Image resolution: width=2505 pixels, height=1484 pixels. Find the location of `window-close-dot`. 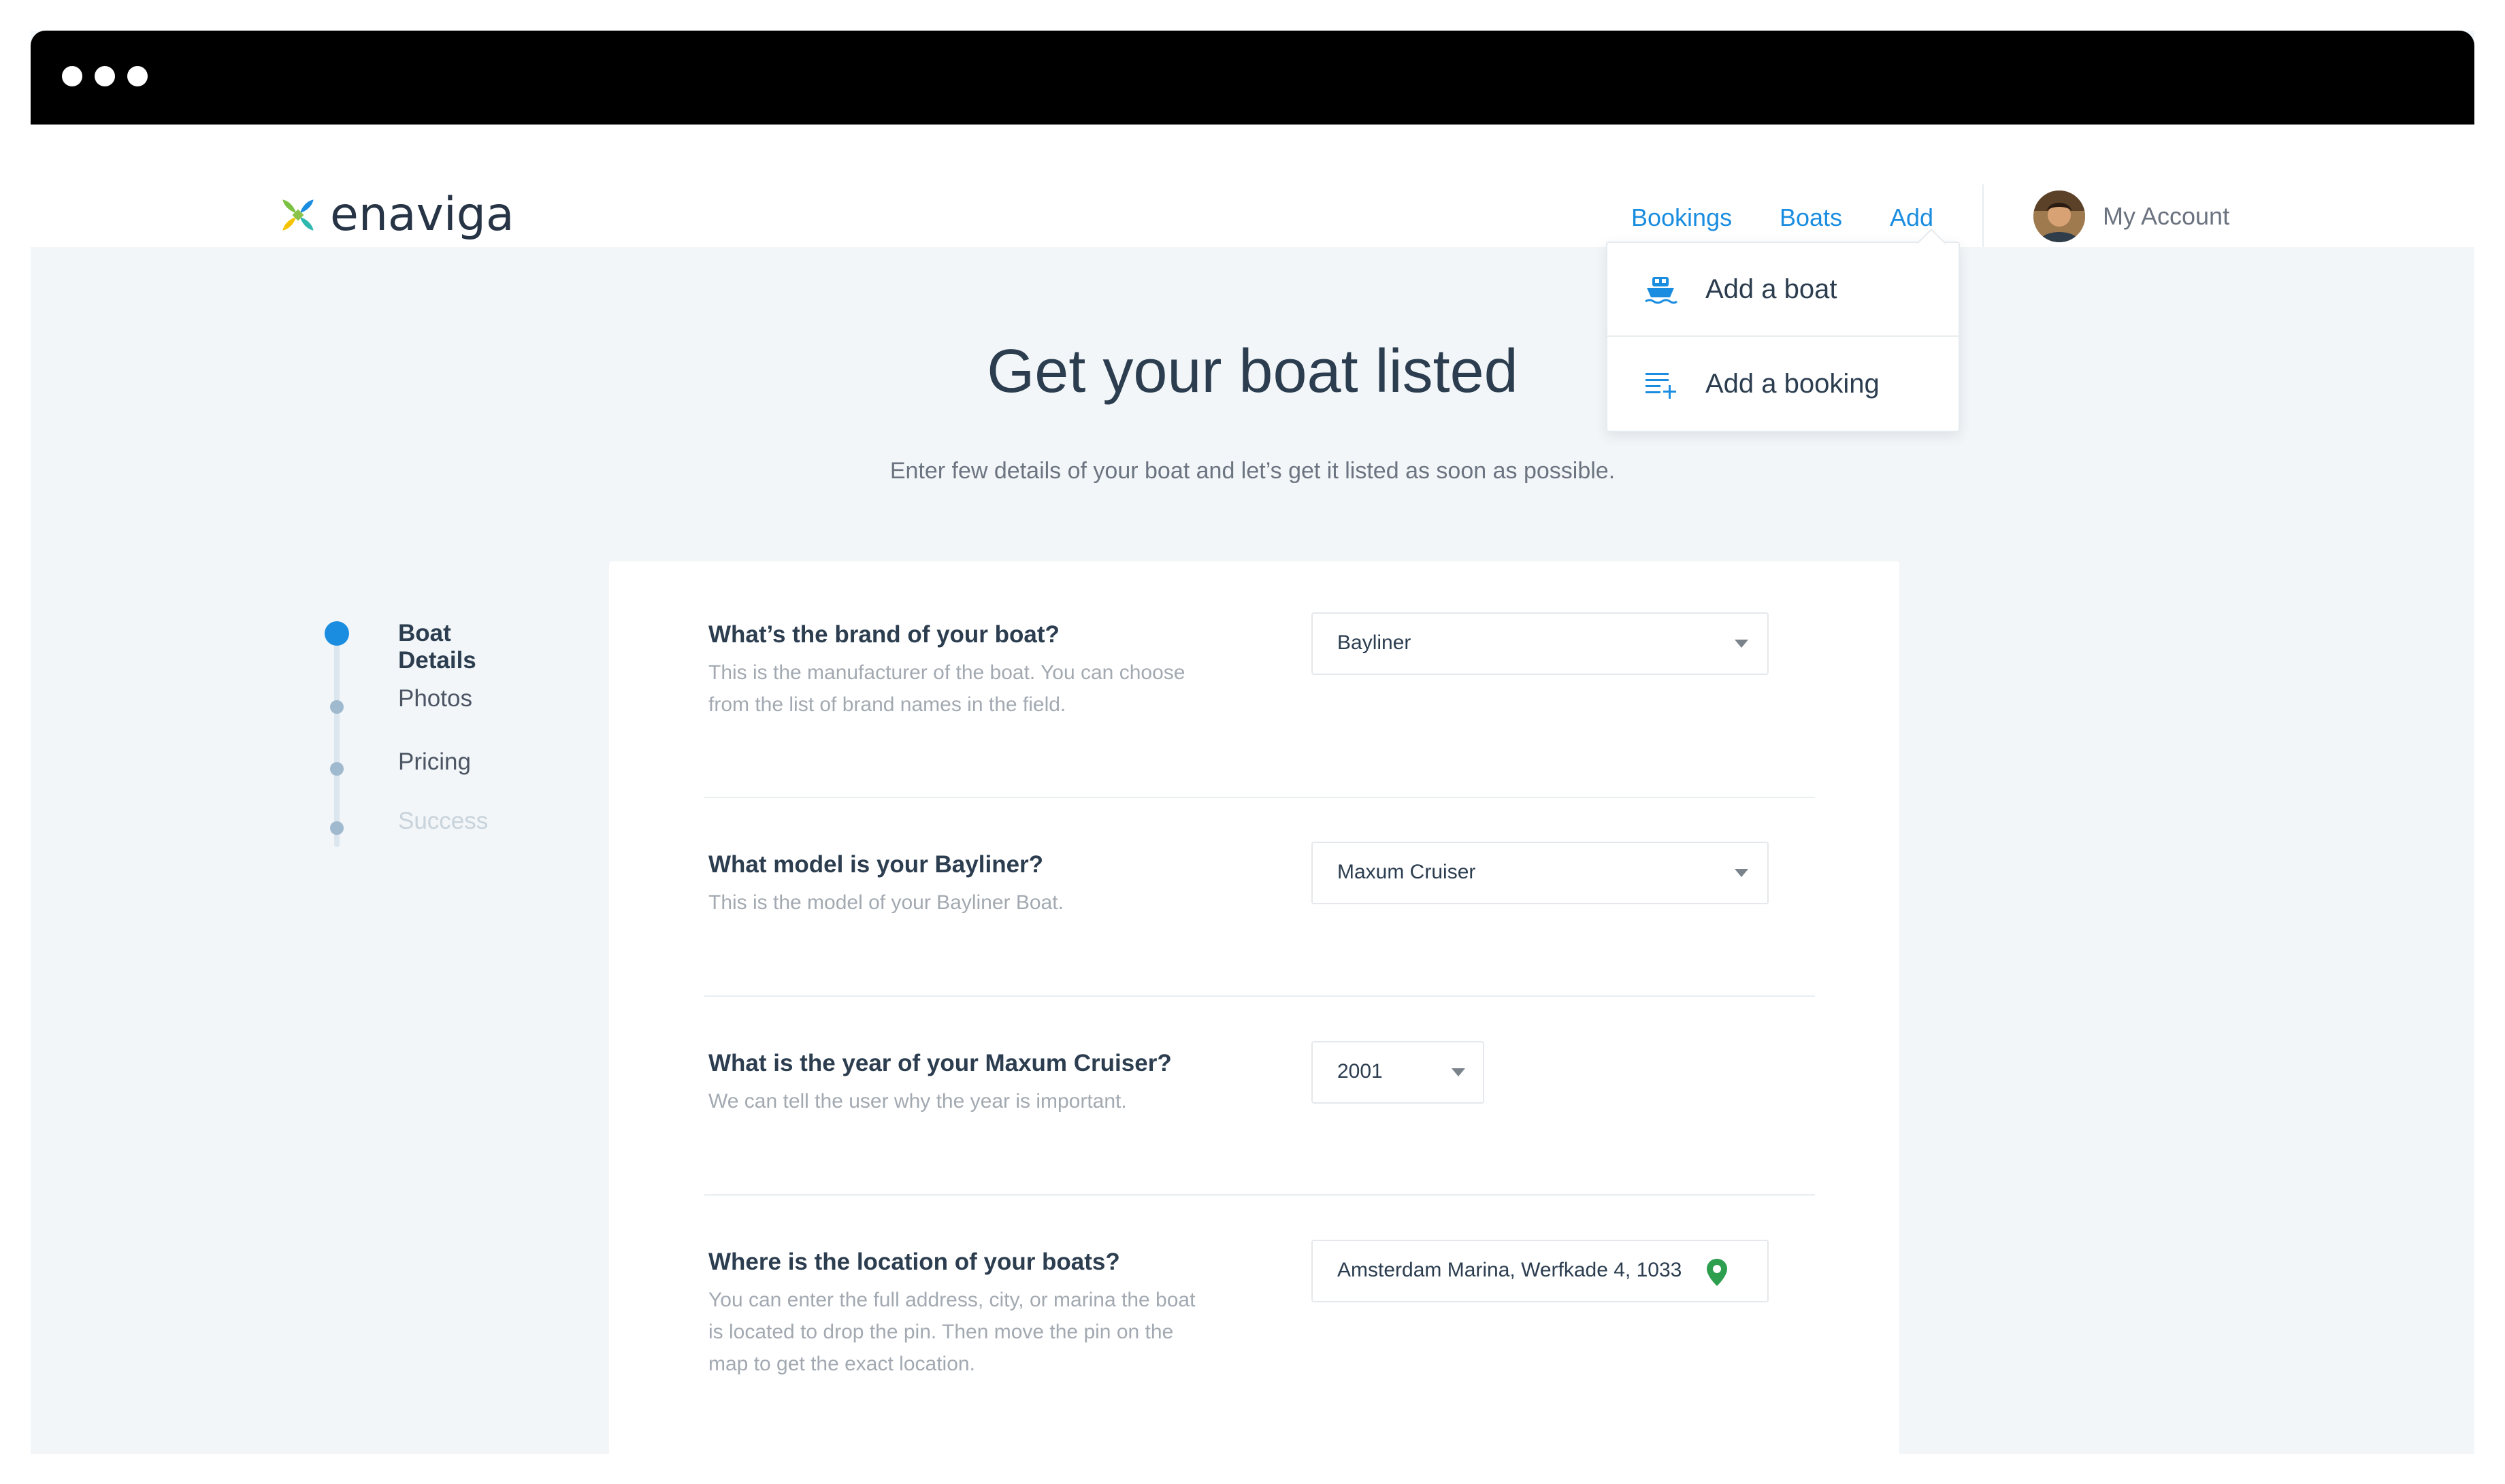

window-close-dot is located at coordinates (72, 76).